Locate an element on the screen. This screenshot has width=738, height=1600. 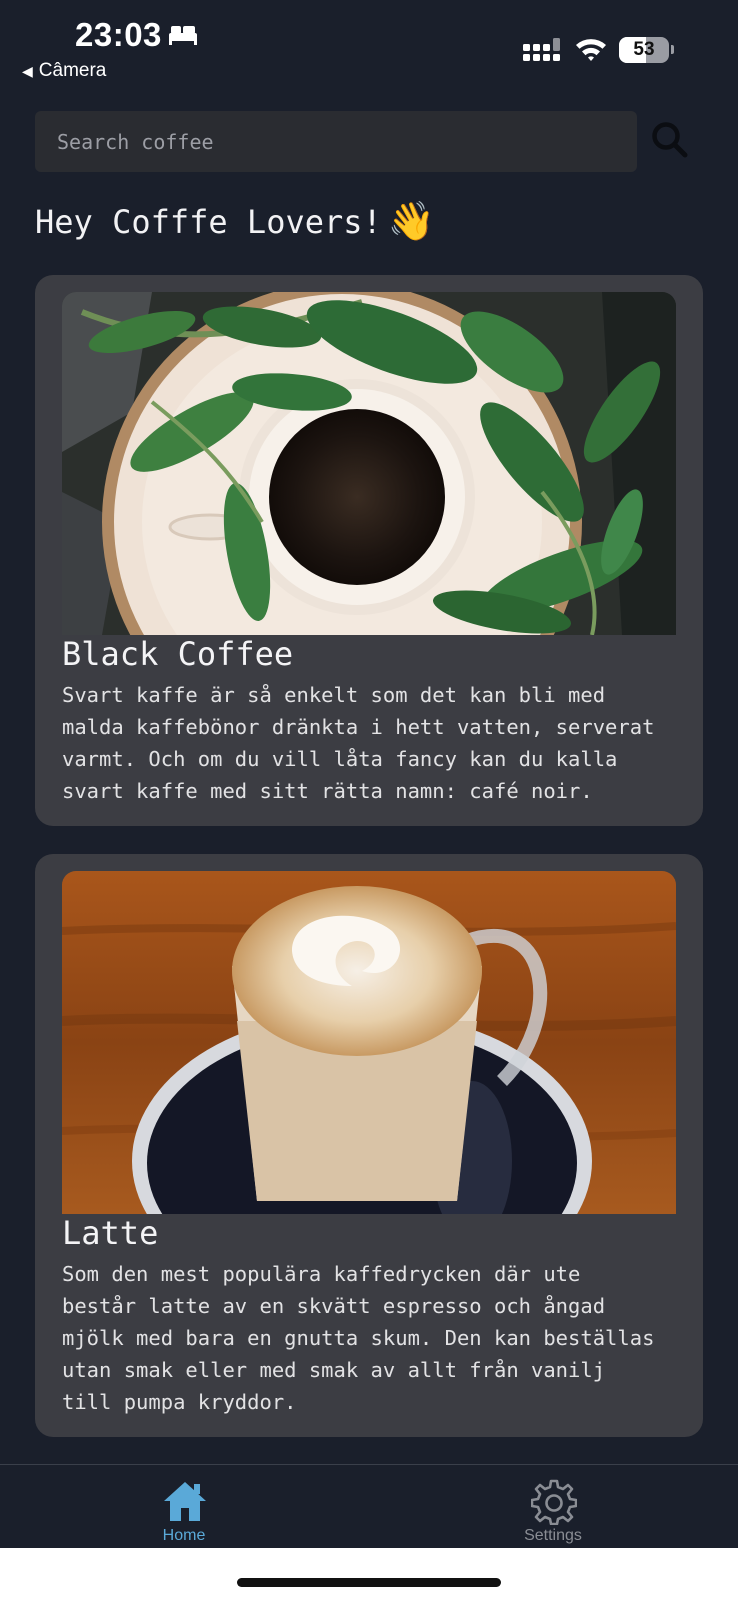
wifi-icon is located at coordinates (591, 50).